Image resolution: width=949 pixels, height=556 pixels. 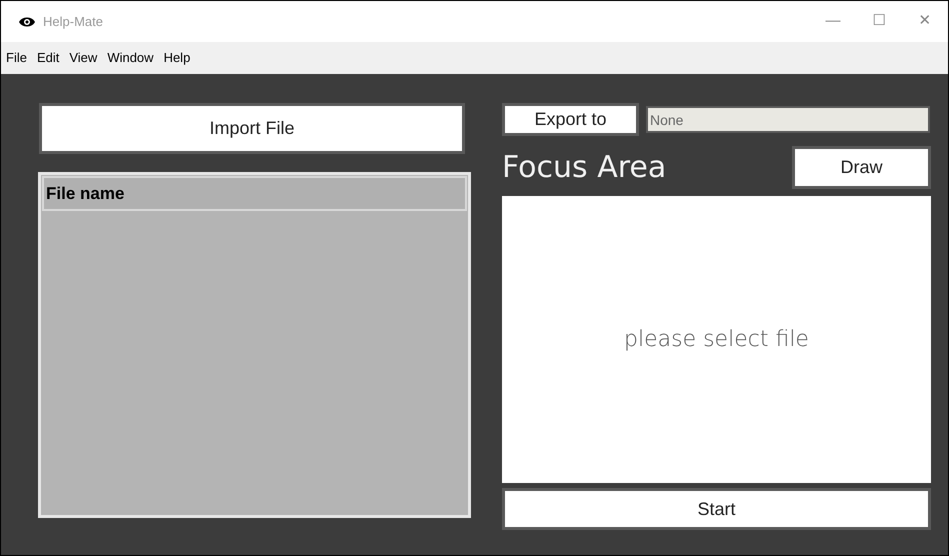 What do you see at coordinates (177, 58) in the screenshot?
I see `menu-item: Help` at bounding box center [177, 58].